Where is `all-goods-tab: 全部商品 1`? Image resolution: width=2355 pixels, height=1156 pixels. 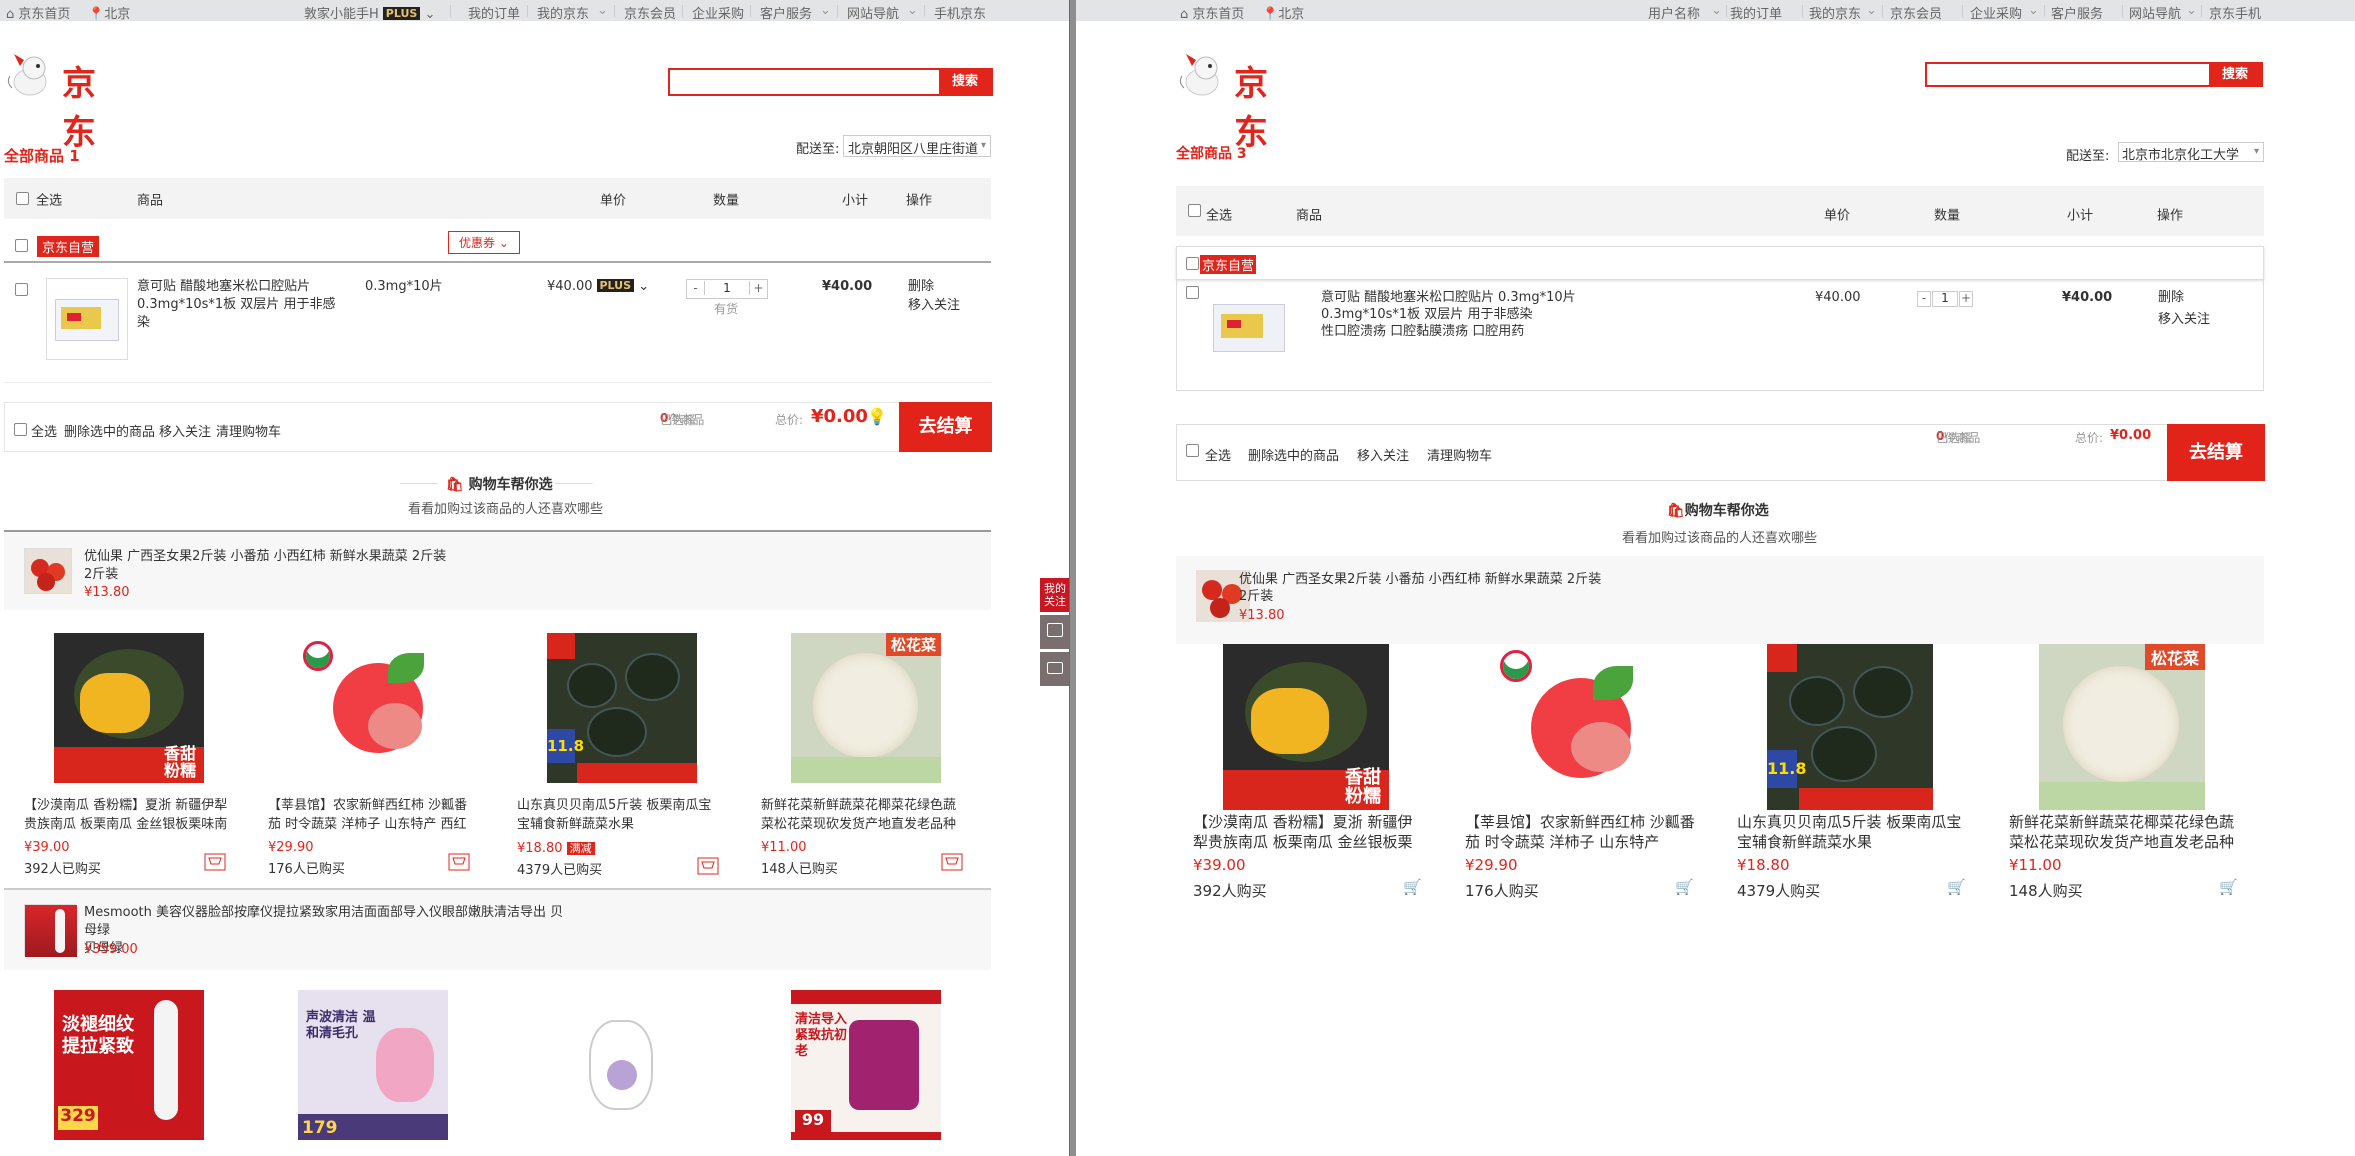 all-goods-tab: 全部商品 1 is located at coordinates (42, 155).